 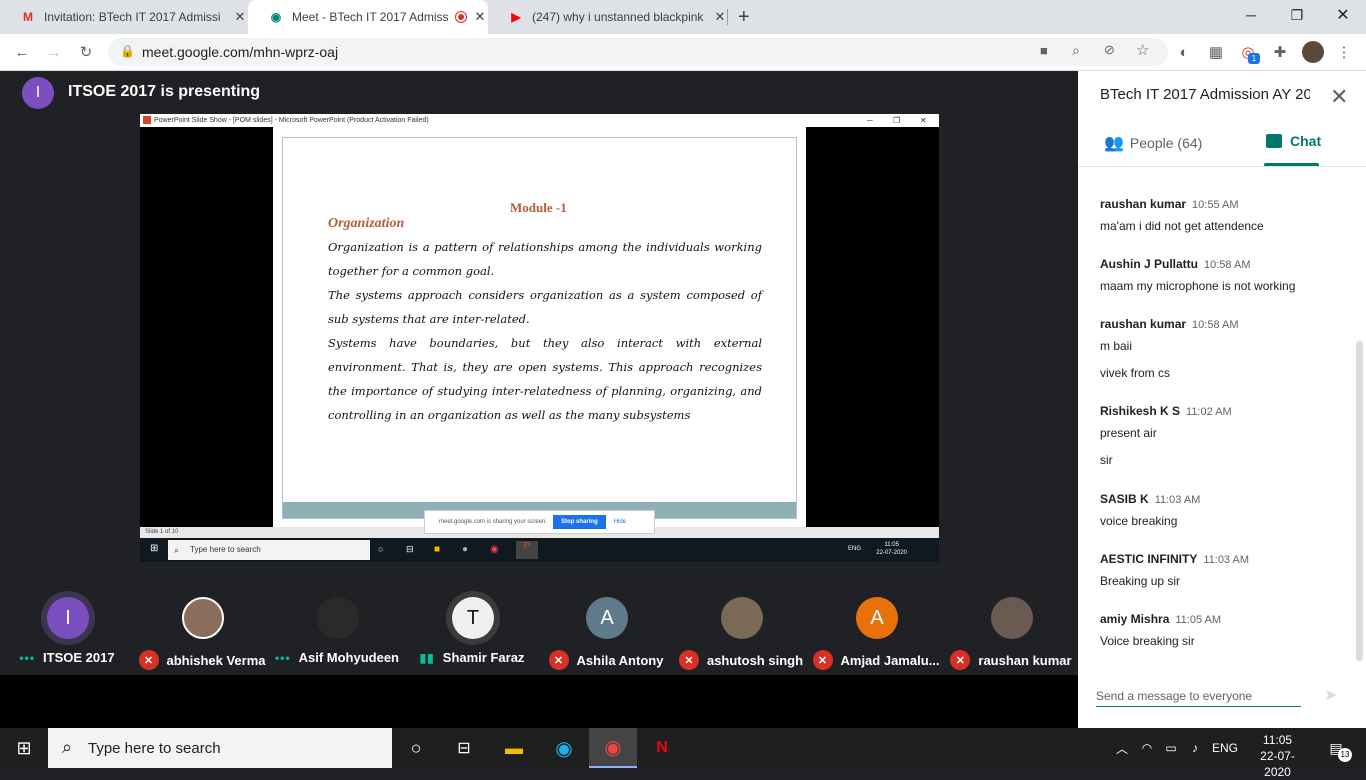 I want to click on tab-meet: ◉ Meet - BTech IT 2017 Admiss ✕, so click(x=368, y=17).